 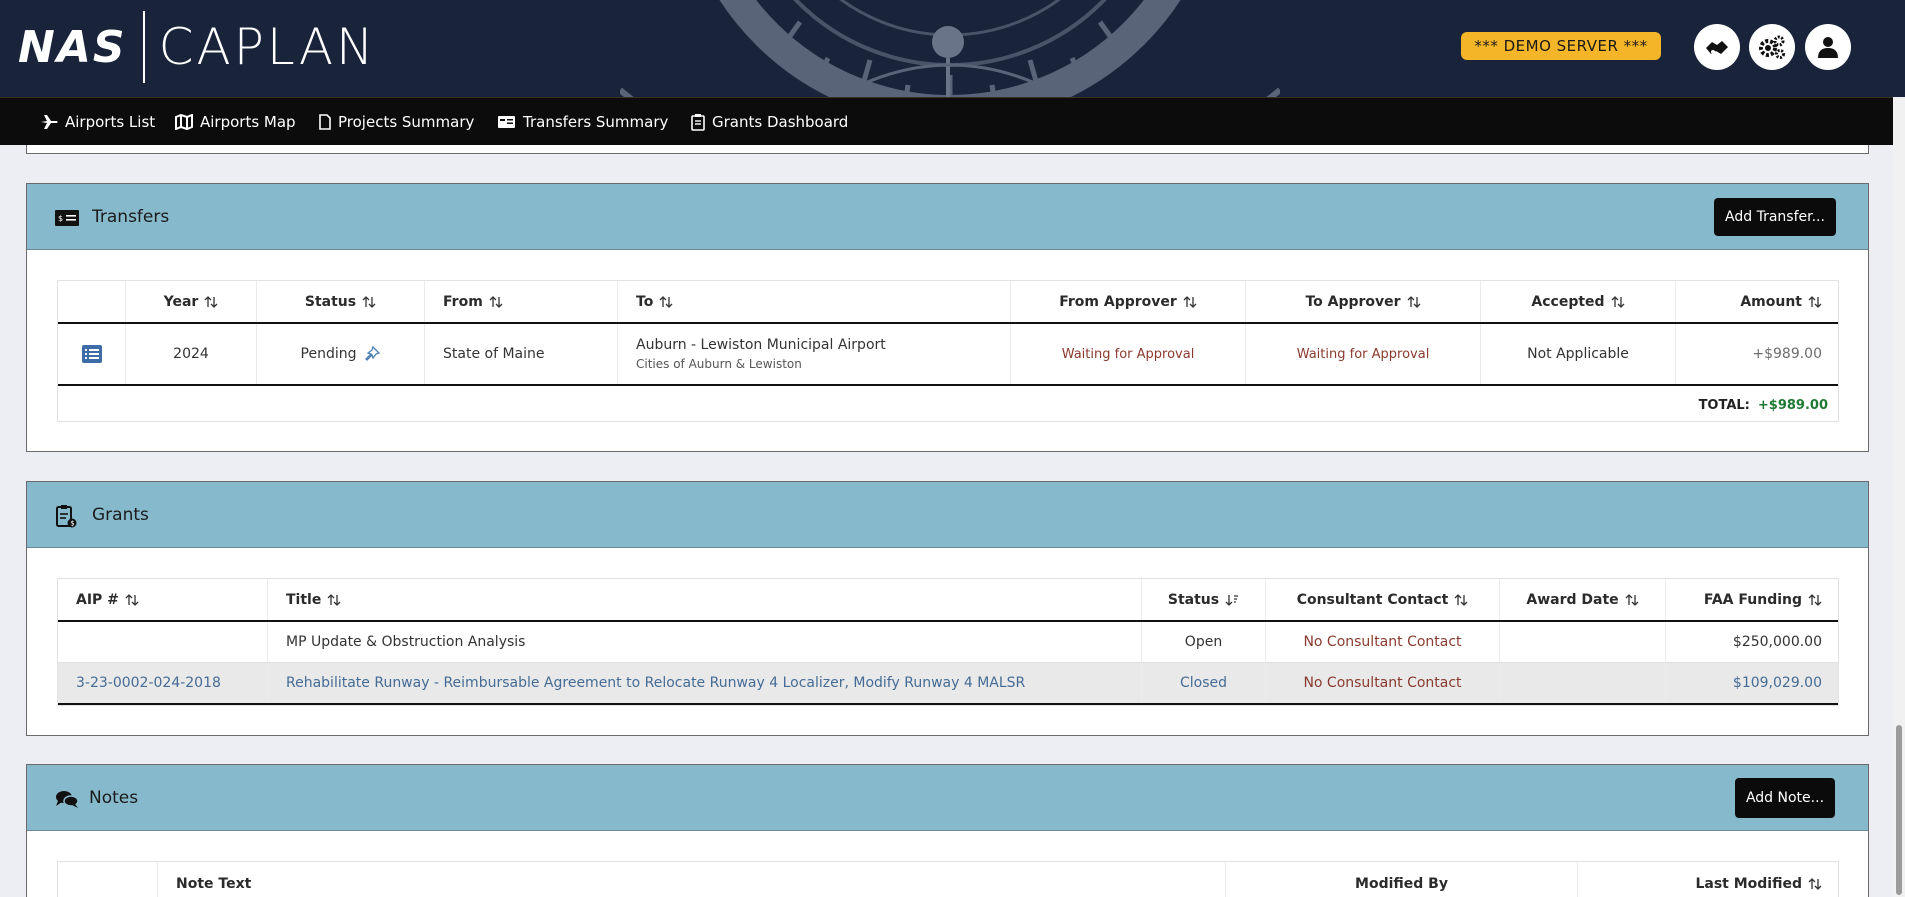 What do you see at coordinates (328, 354) in the screenshot?
I see `status-text: Pending` at bounding box center [328, 354].